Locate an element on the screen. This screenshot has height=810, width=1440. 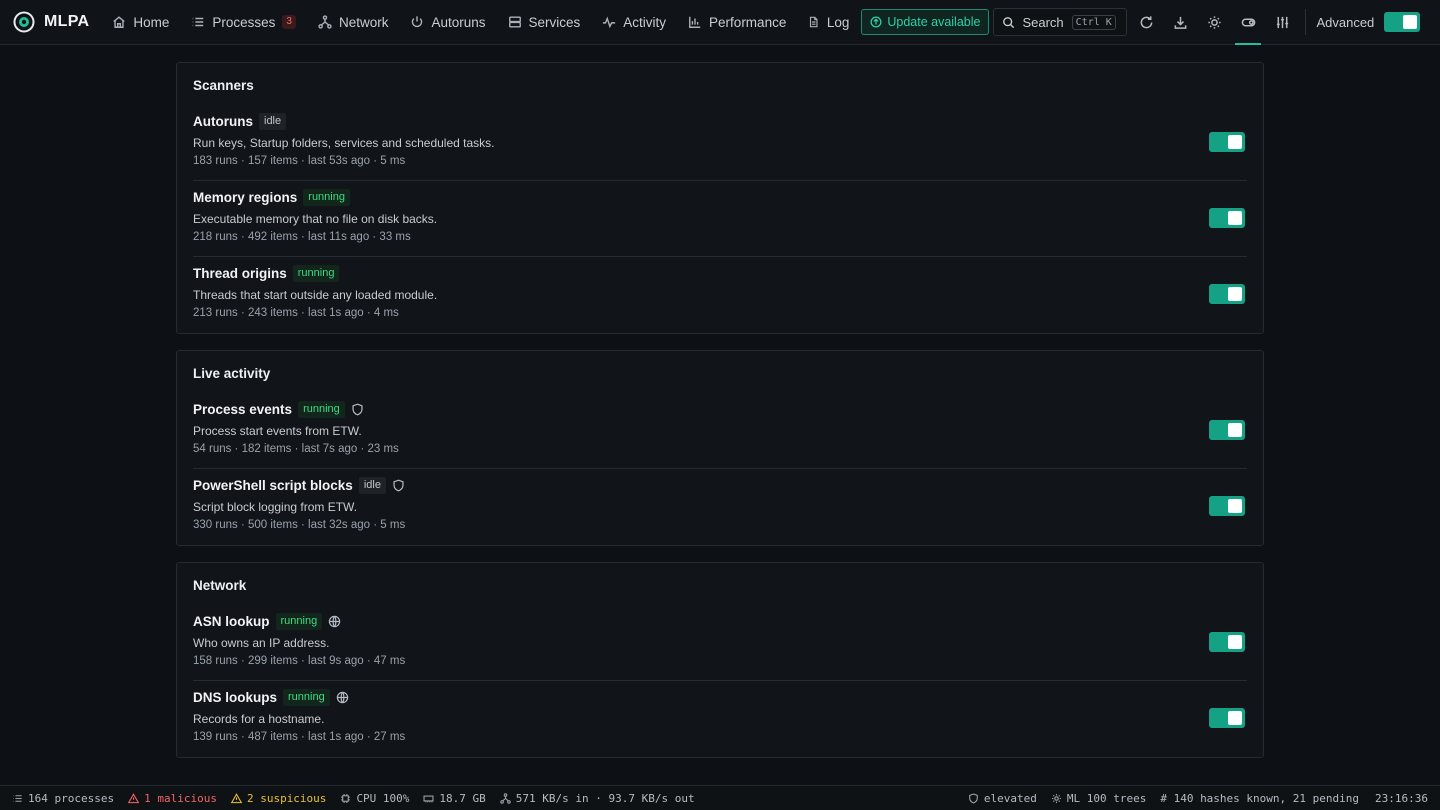
malicious-count: 1 malicious is located at coordinates (172, 798).